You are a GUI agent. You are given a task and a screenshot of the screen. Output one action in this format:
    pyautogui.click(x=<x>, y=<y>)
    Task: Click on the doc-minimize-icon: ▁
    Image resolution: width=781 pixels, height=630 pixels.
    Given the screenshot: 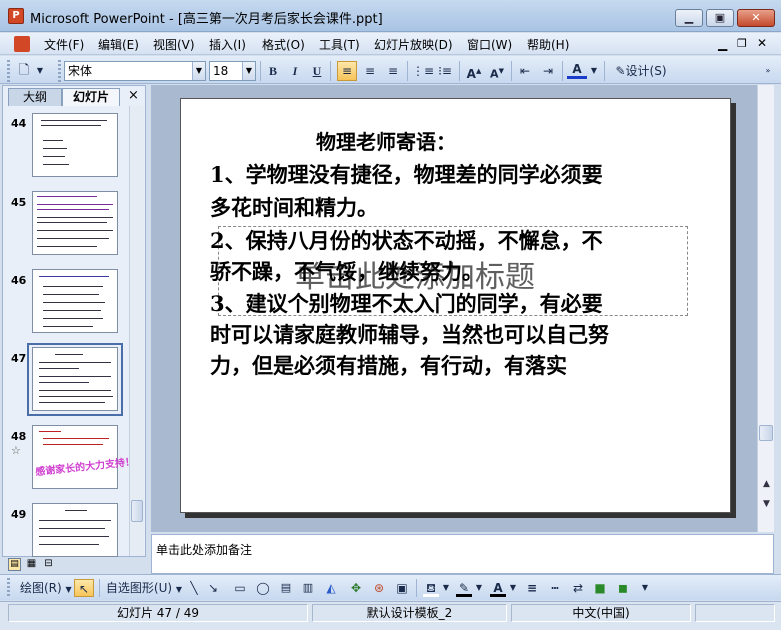 What is the action you would take?
    pyautogui.click(x=722, y=44)
    